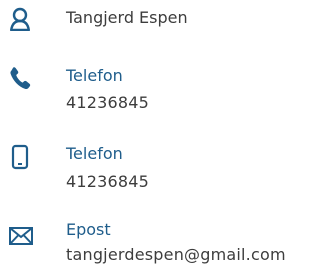 The height and width of the screenshot is (270, 326). Describe the element at coordinates (20, 19) in the screenshot. I see `person-icon` at that location.